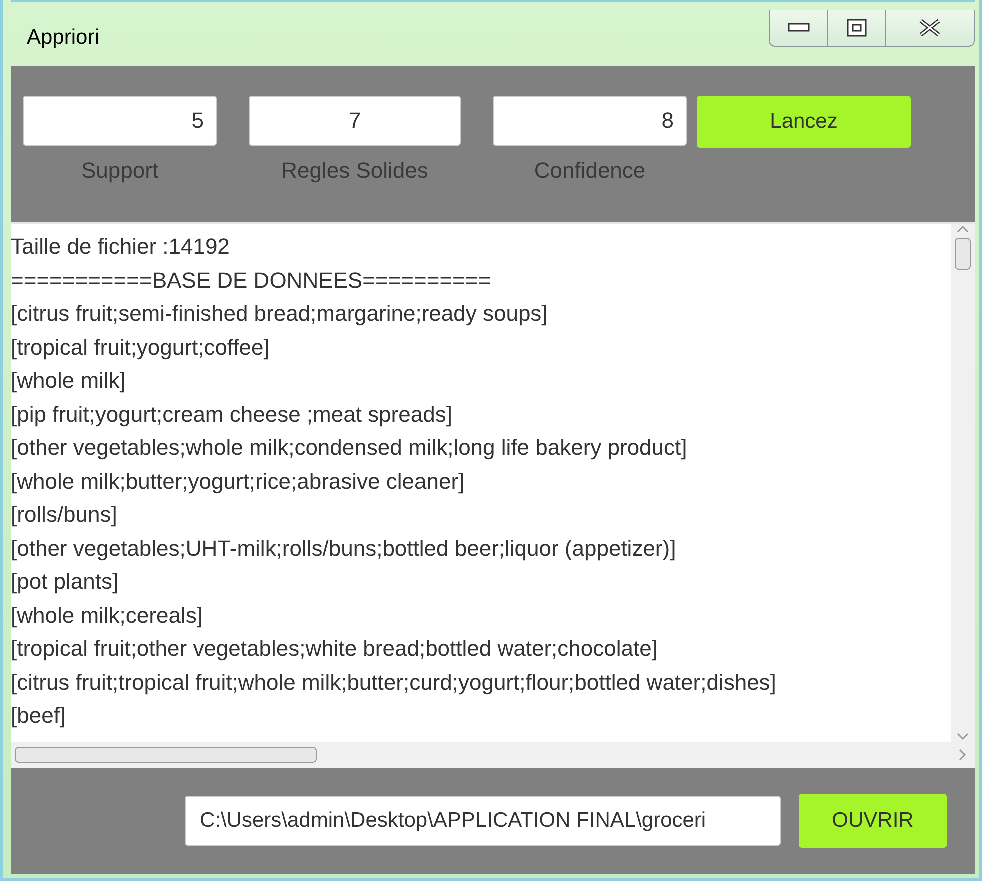 The width and height of the screenshot is (982, 881). Describe the element at coordinates (355, 121) in the screenshot. I see `number-field: 7` at that location.